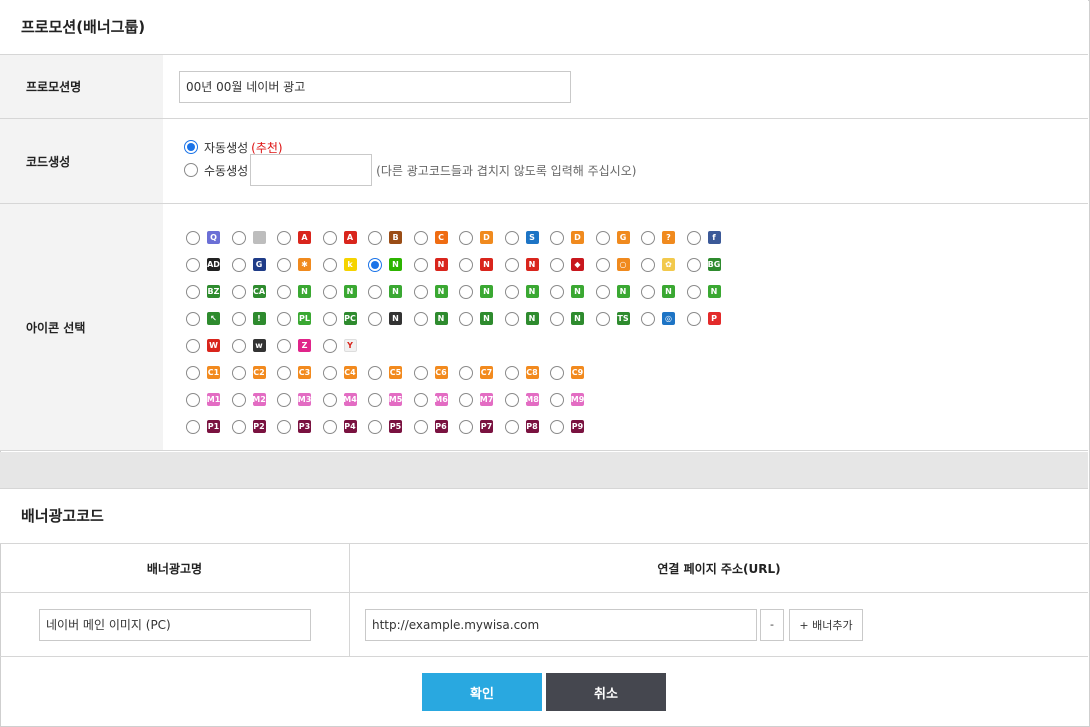 The width and height of the screenshot is (1090, 727). What do you see at coordinates (661, 264) in the screenshot?
I see `icon-option: ✿` at bounding box center [661, 264].